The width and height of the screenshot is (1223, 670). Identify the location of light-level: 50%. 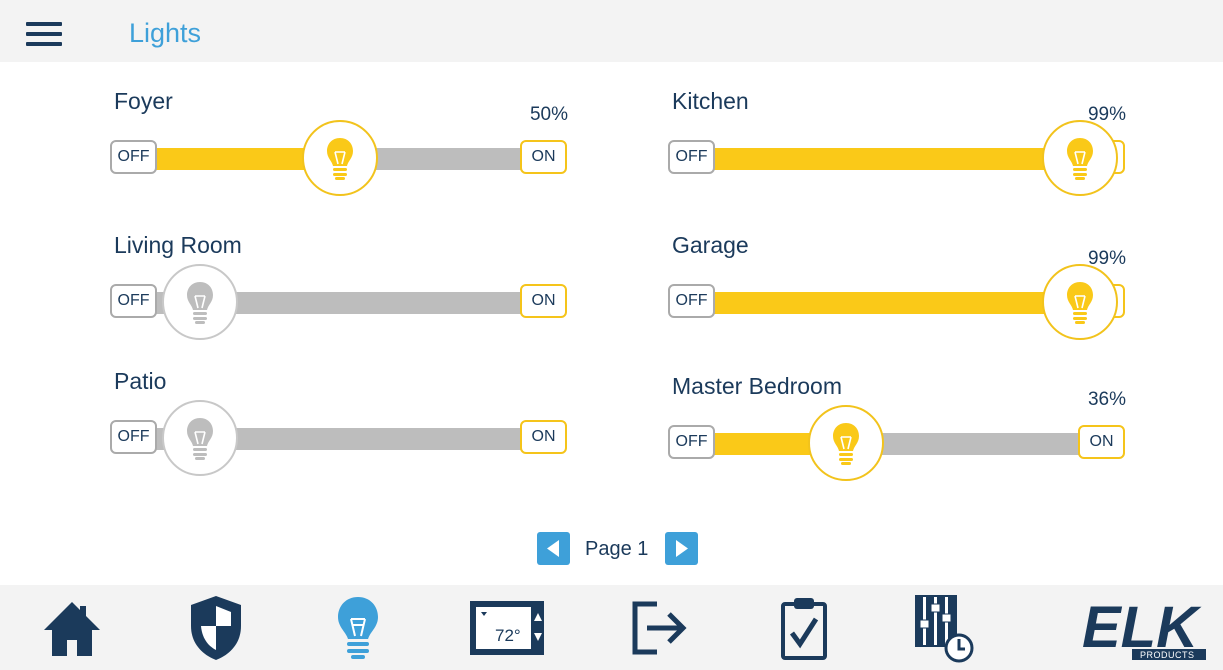
(548, 114).